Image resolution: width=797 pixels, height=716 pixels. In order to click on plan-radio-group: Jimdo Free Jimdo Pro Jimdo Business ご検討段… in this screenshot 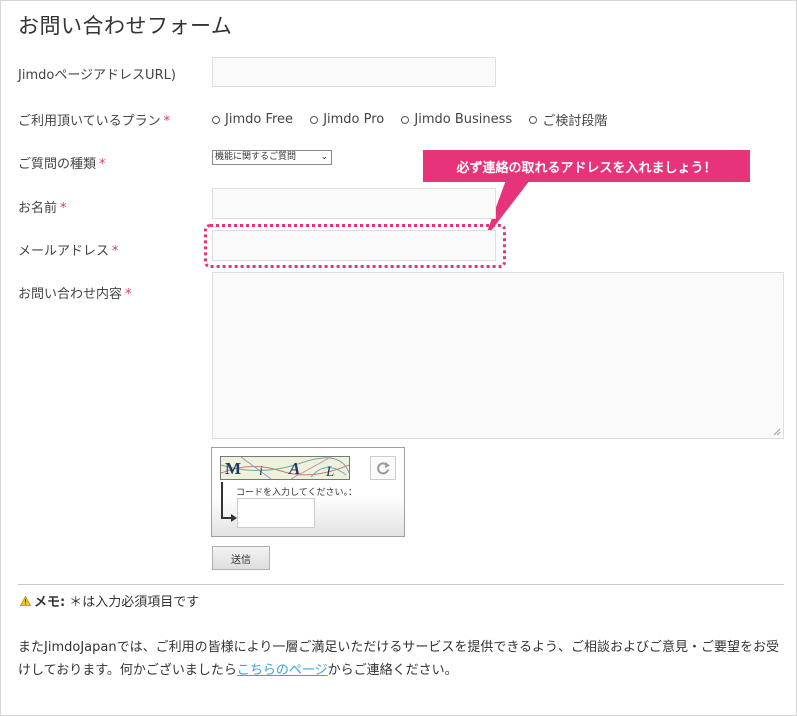, I will do `click(416, 119)`.